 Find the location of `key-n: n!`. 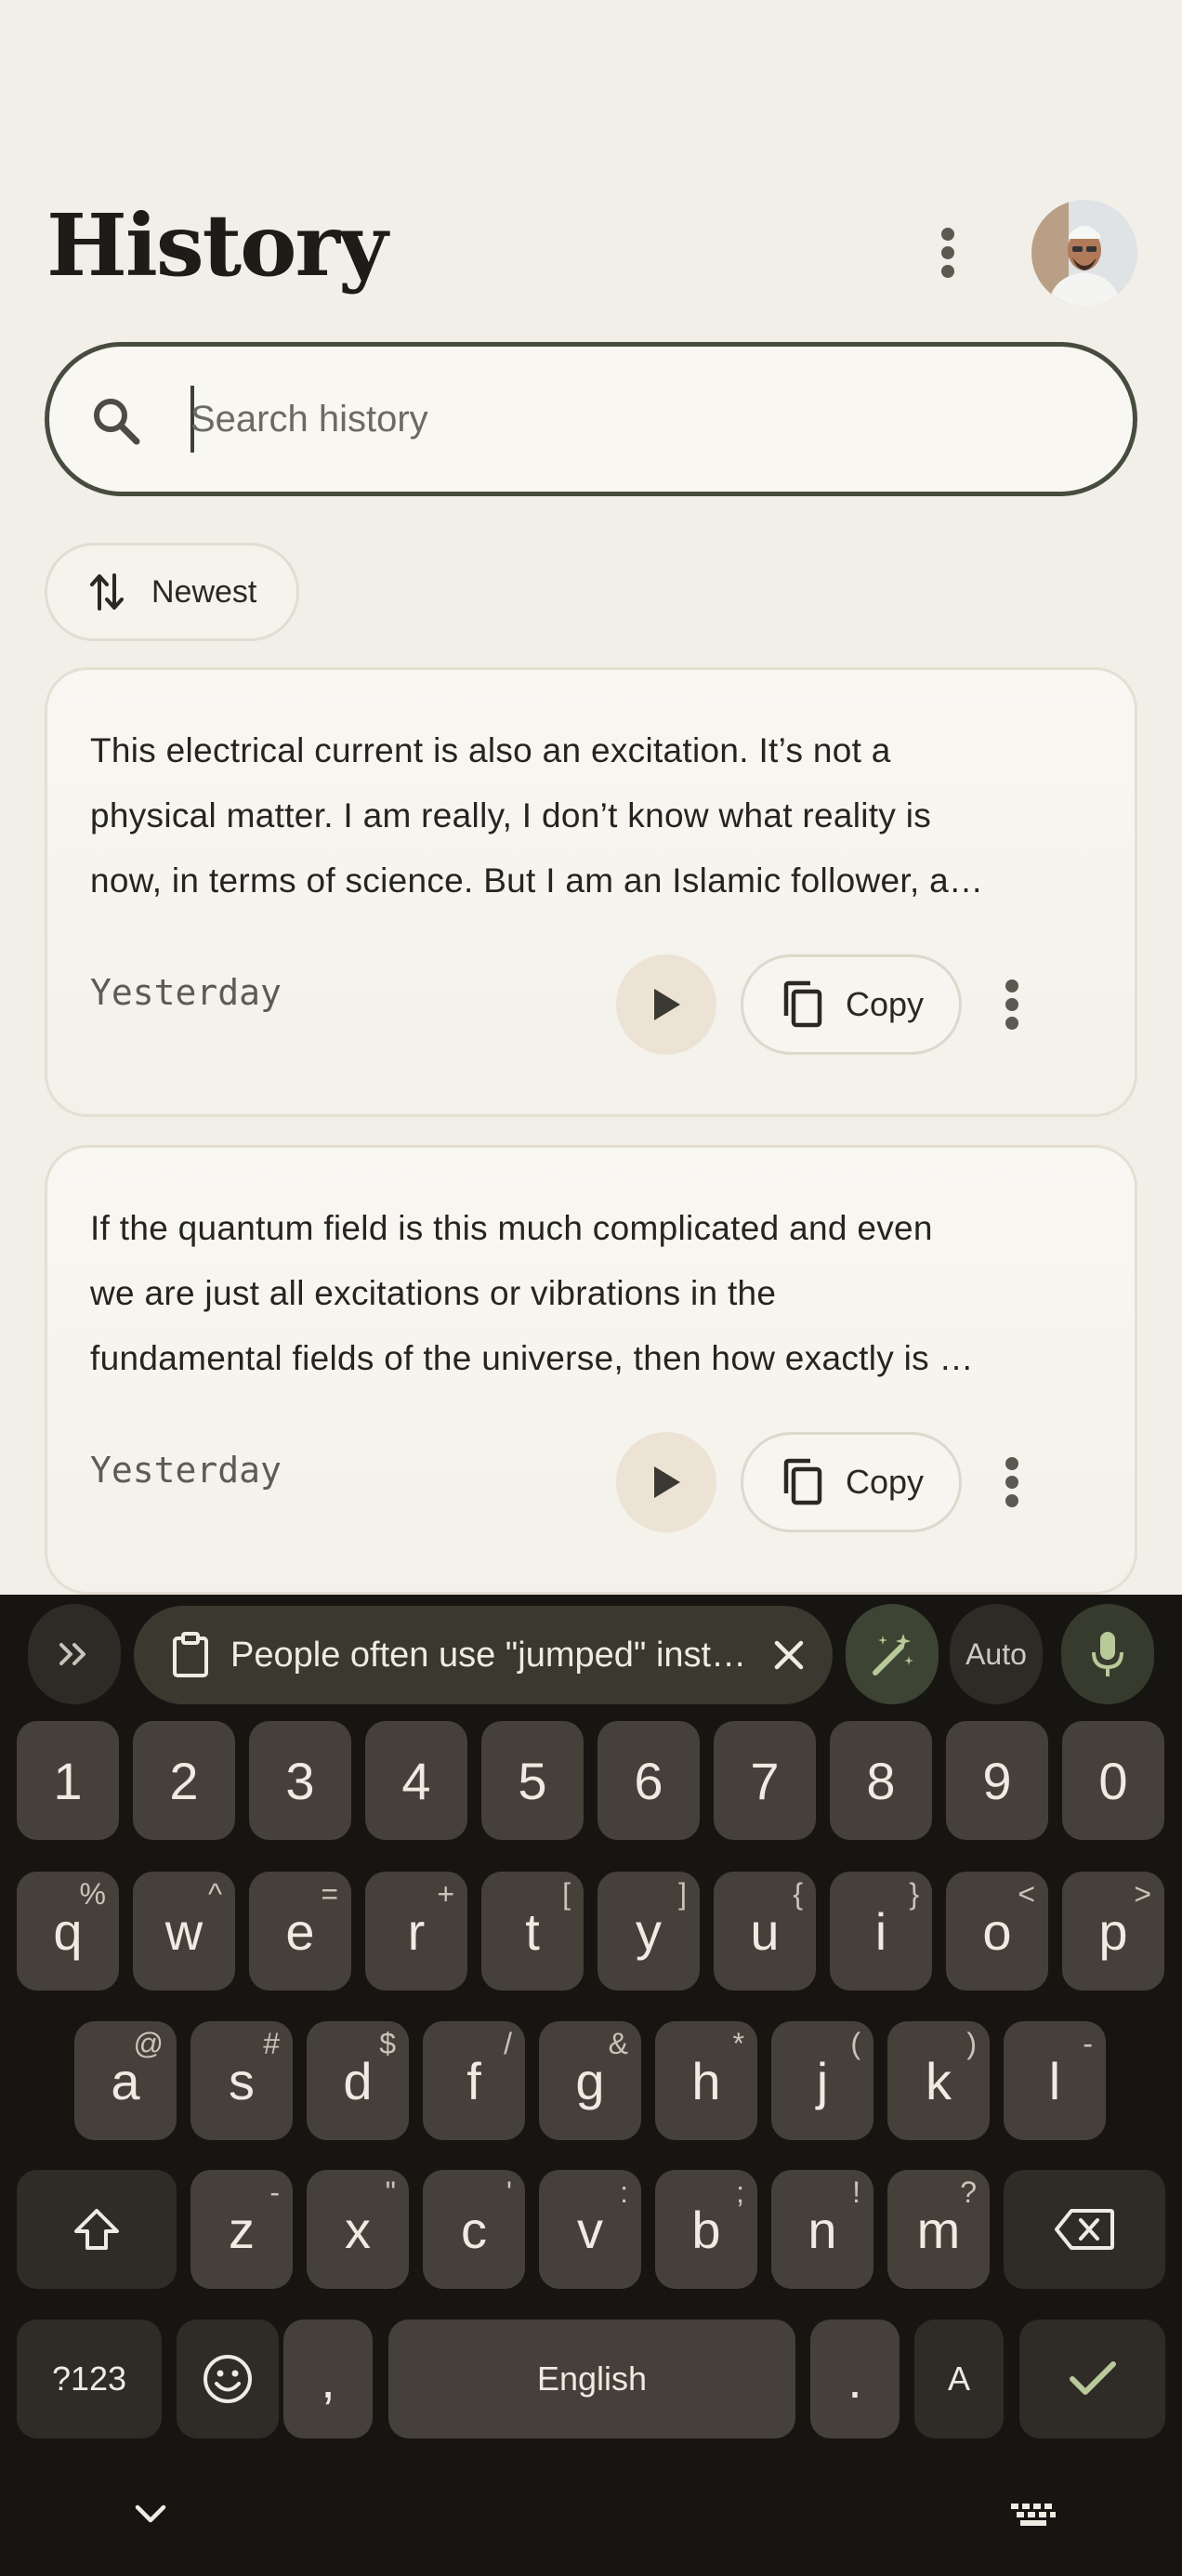

key-n: n! is located at coordinates (822, 2229).